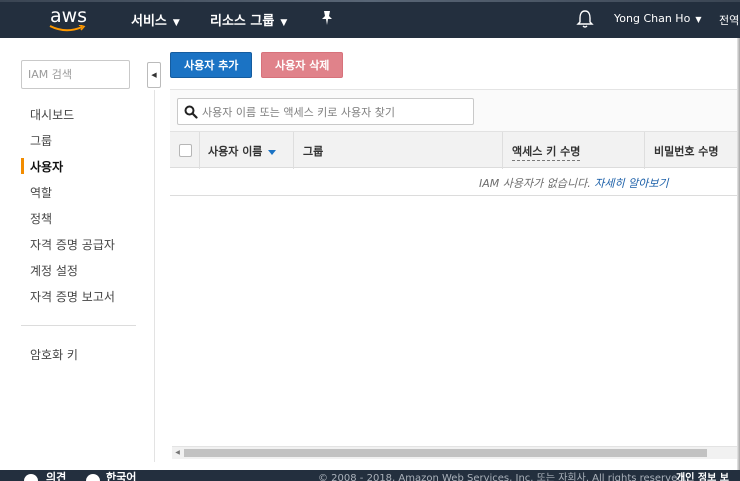  I want to click on feedback-link: 의견, so click(56, 476).